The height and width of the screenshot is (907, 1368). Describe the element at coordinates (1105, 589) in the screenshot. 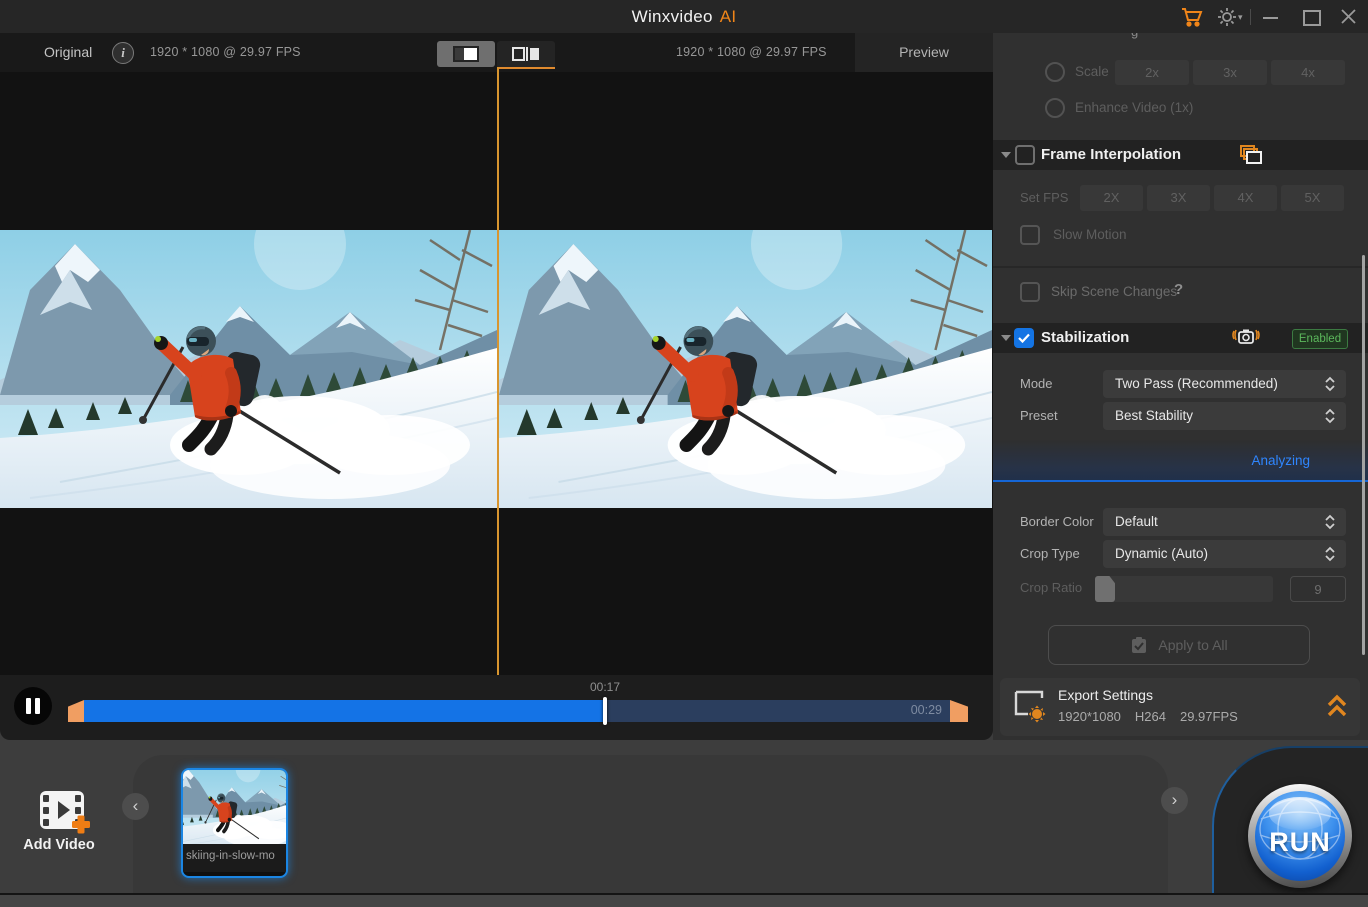

I see `slider-handle` at that location.